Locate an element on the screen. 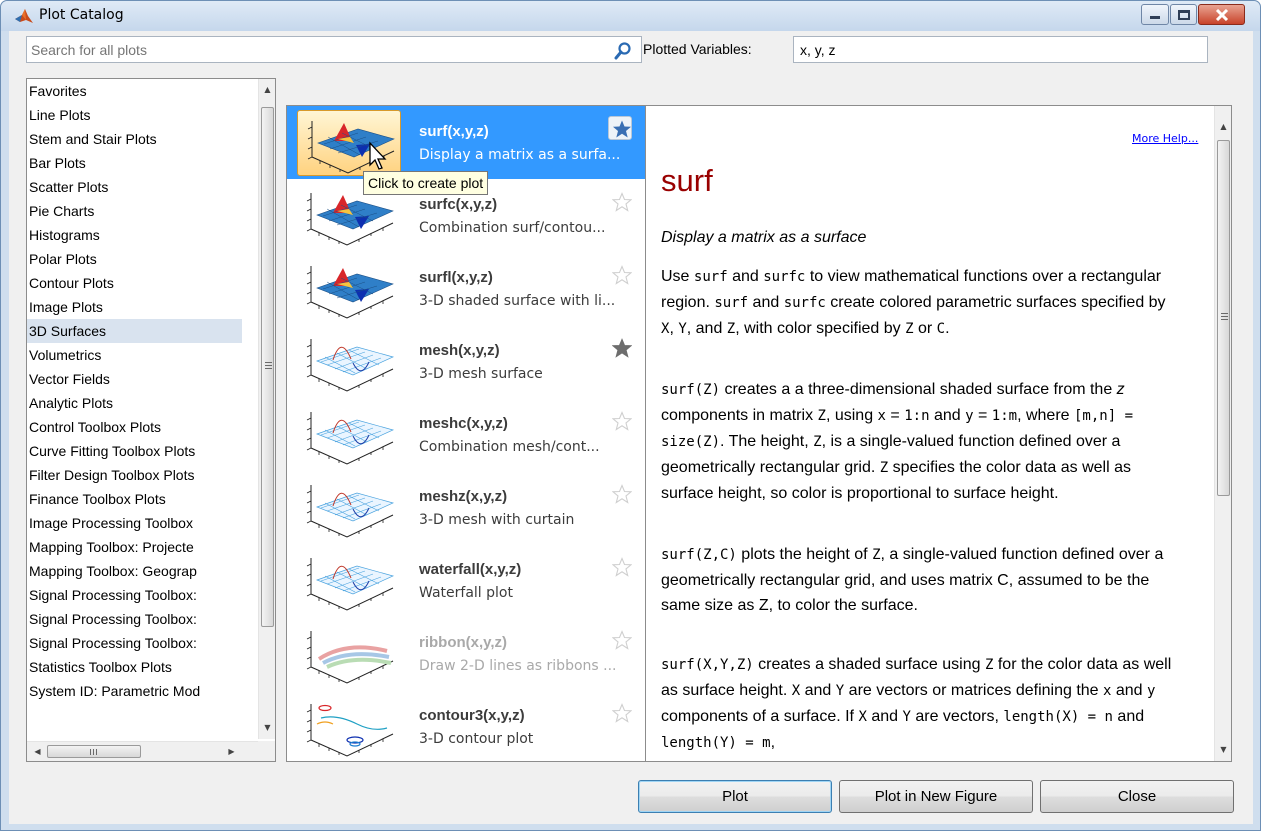 The image size is (1261, 831). category-item: Curve Fitting Toolbox Plots is located at coordinates (134, 451).